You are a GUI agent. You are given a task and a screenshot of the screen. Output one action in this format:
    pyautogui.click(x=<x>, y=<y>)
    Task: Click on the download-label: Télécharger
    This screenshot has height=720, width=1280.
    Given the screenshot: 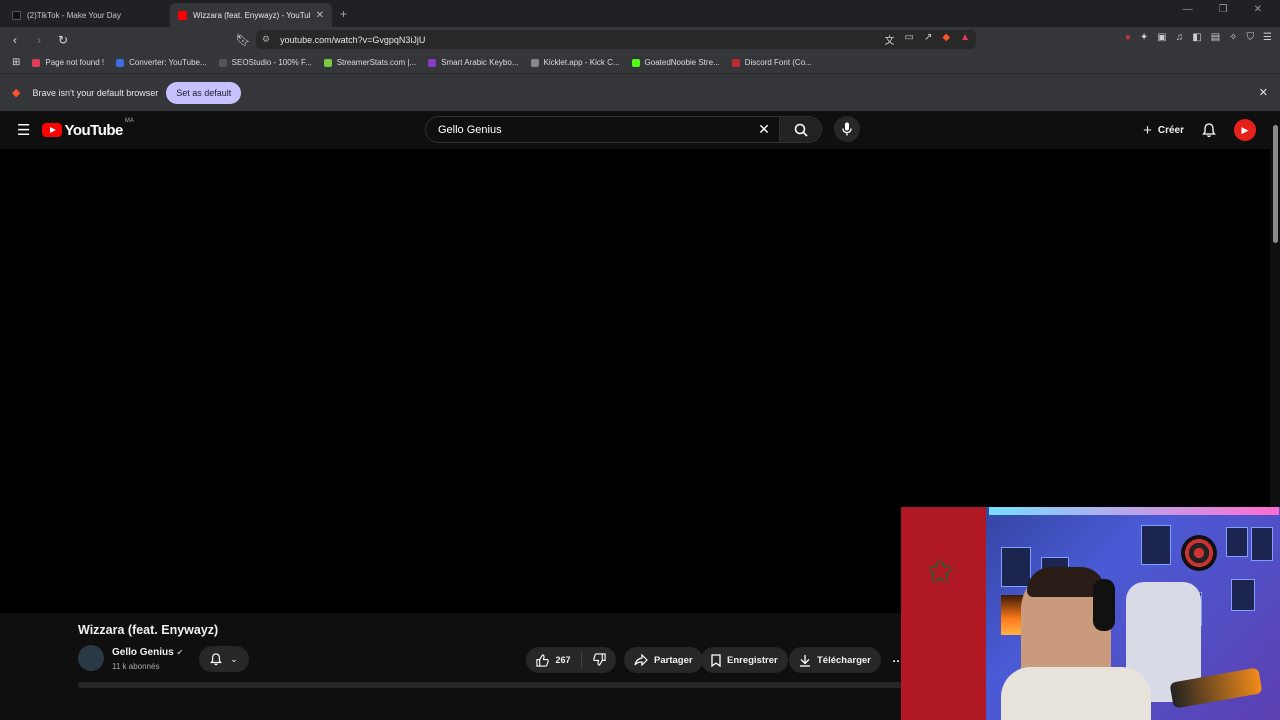 What is the action you would take?
    pyautogui.click(x=844, y=660)
    